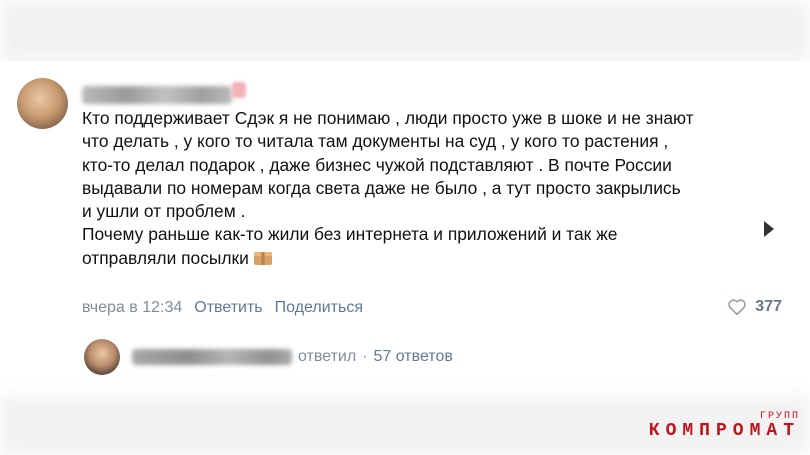 The width and height of the screenshot is (810, 455). I want to click on reply-thread: ответил · 57 ответов, so click(268, 357).